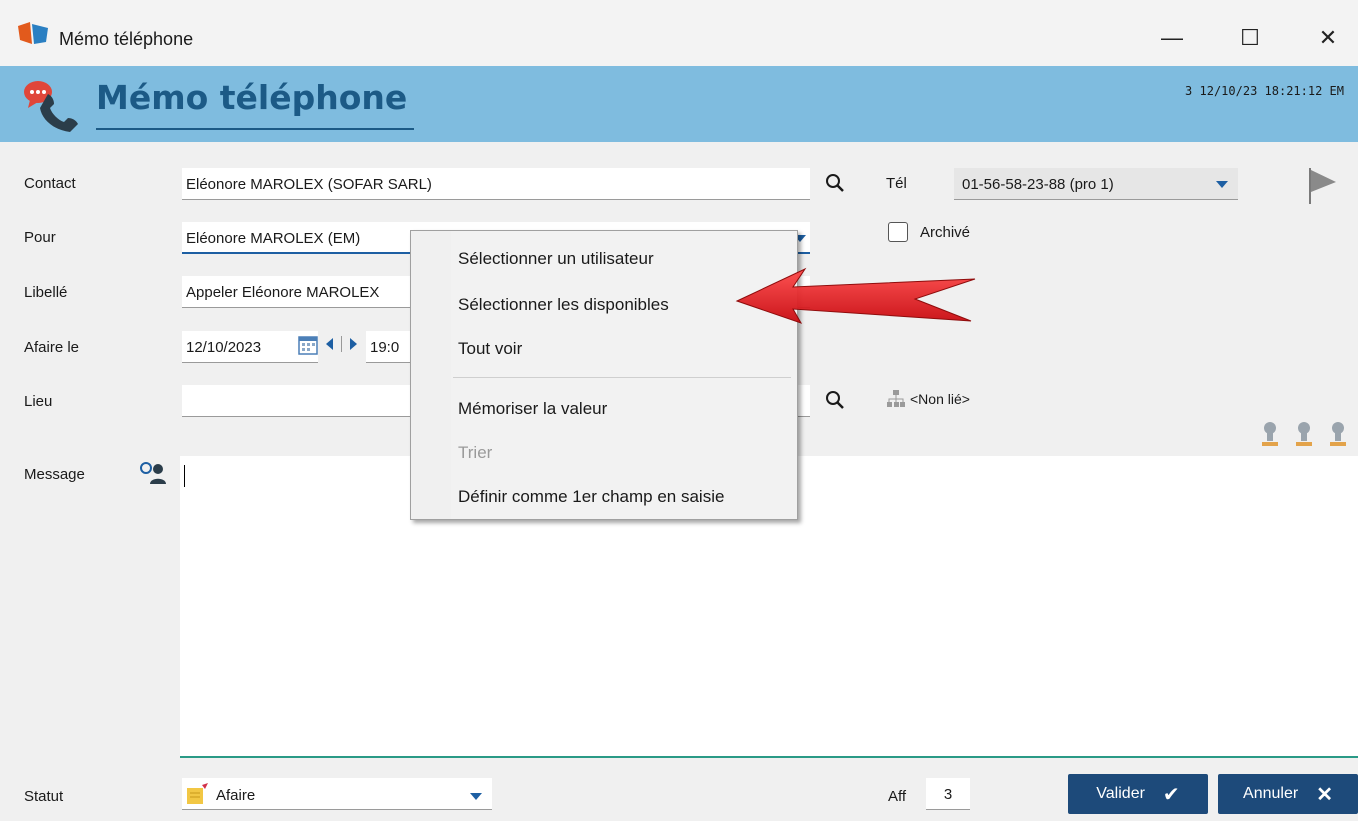  I want to click on statut-select: Afaire, so click(337, 794).